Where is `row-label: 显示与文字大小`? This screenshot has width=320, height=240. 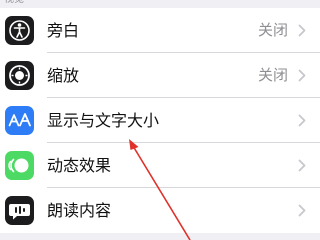 row-label: 显示与文字大小 is located at coordinates (103, 120).